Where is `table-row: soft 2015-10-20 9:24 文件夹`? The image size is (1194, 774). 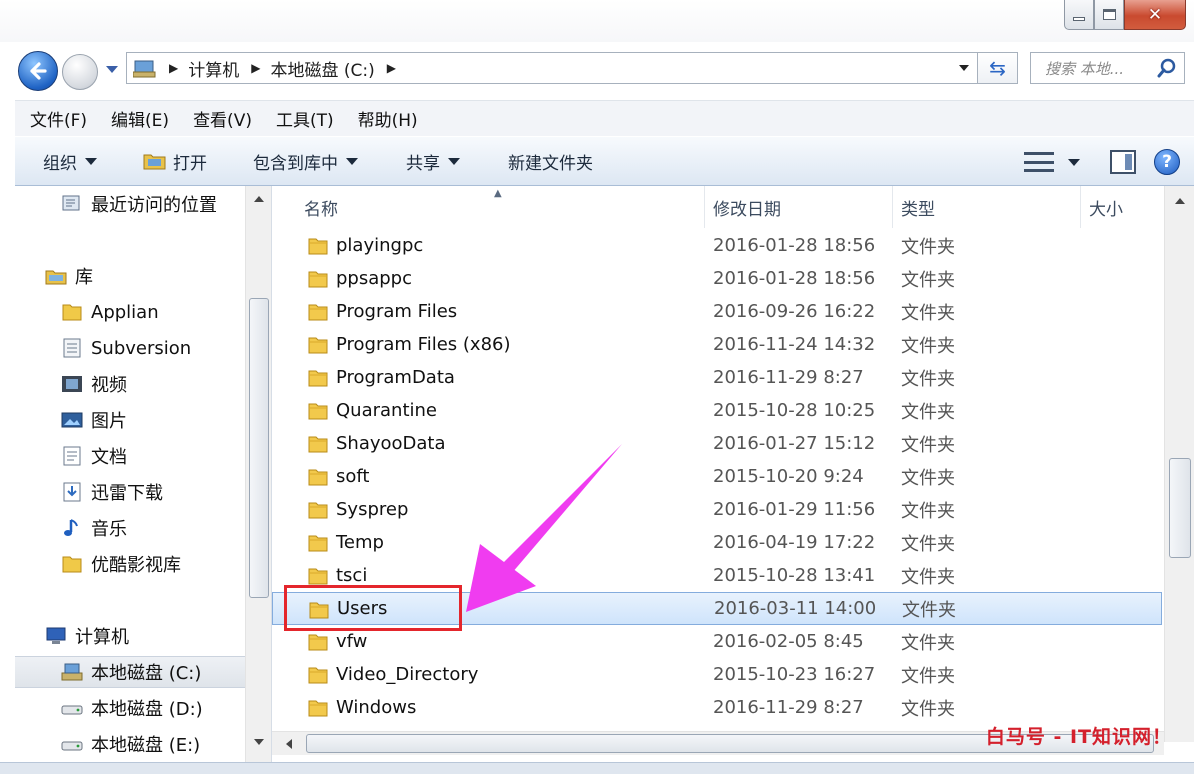
table-row: soft 2015-10-20 9:24 文件夹 is located at coordinates (717, 476).